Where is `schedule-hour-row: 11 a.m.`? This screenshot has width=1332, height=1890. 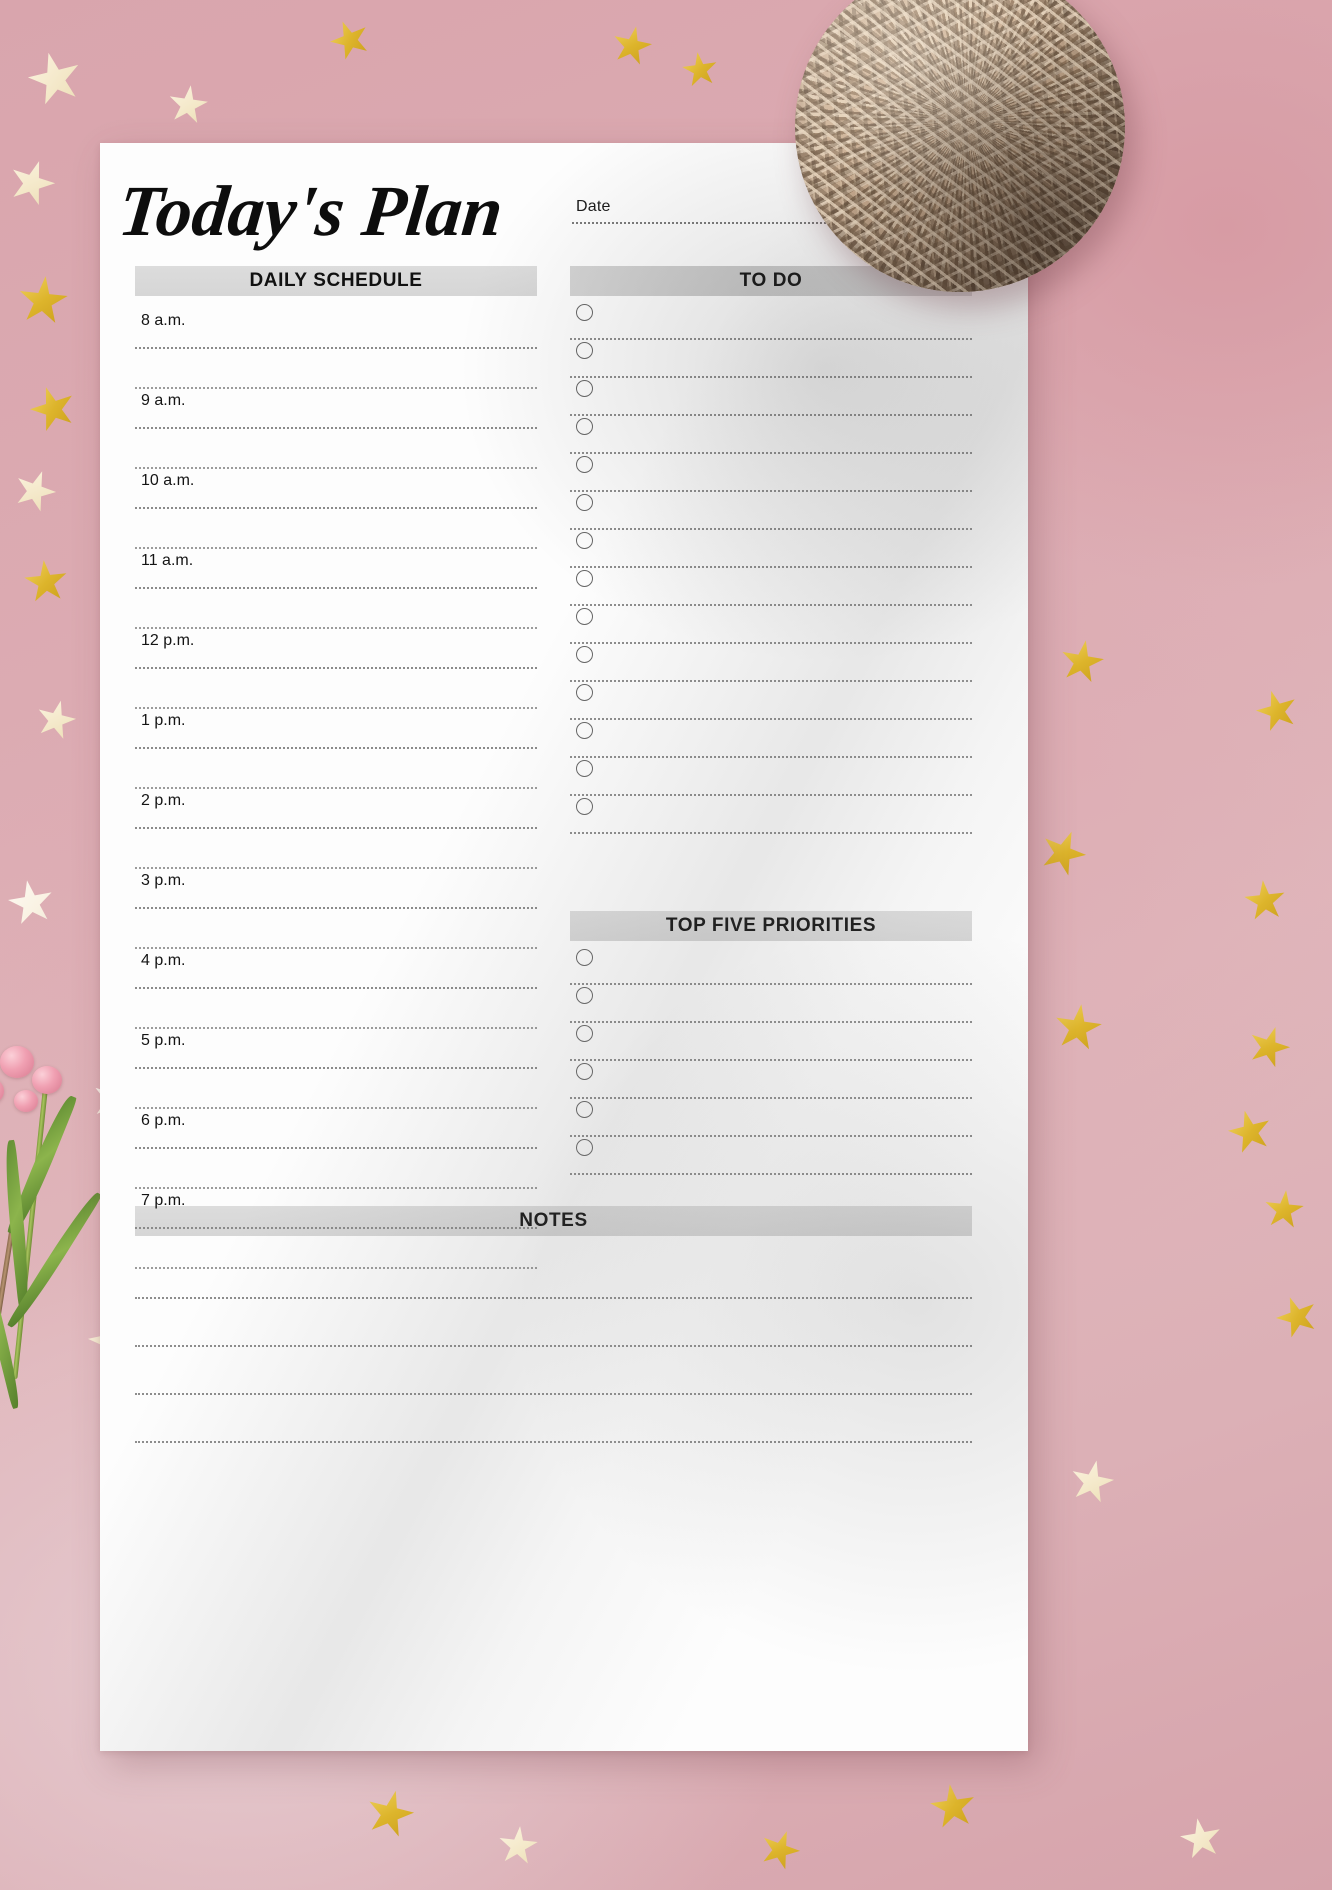 schedule-hour-row: 11 a.m. is located at coordinates (336, 568).